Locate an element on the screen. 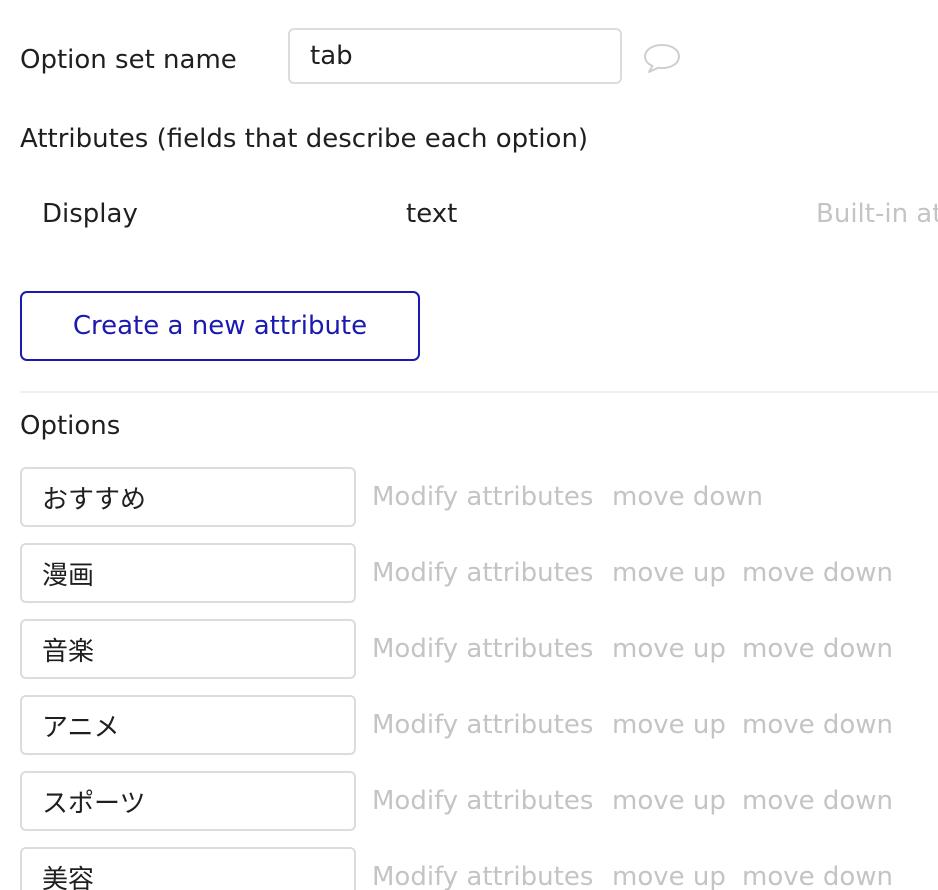 This screenshot has width=938, height=890. section-divider is located at coordinates (479, 392).